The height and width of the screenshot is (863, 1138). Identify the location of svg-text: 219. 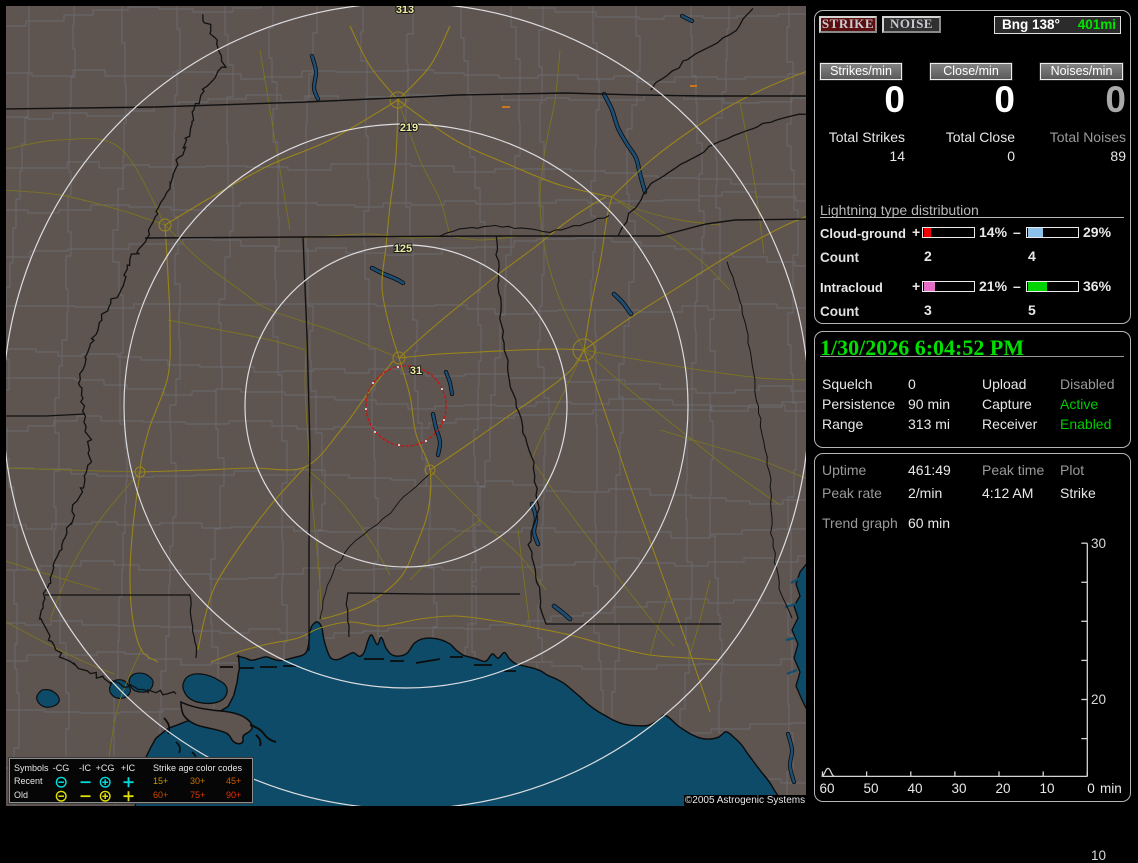
(409, 128).